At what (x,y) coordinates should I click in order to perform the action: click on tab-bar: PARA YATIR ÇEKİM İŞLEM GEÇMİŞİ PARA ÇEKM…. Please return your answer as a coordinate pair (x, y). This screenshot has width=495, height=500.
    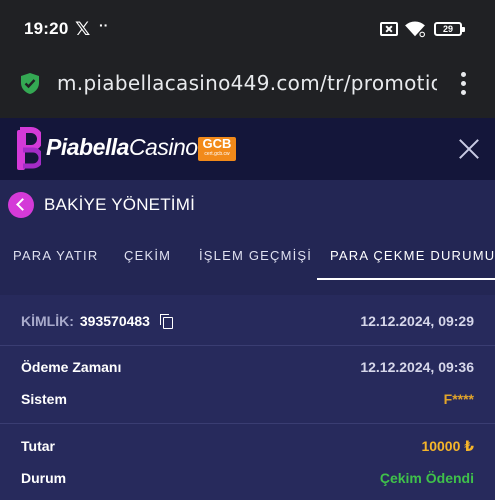
    Looking at the image, I should click on (247, 258).